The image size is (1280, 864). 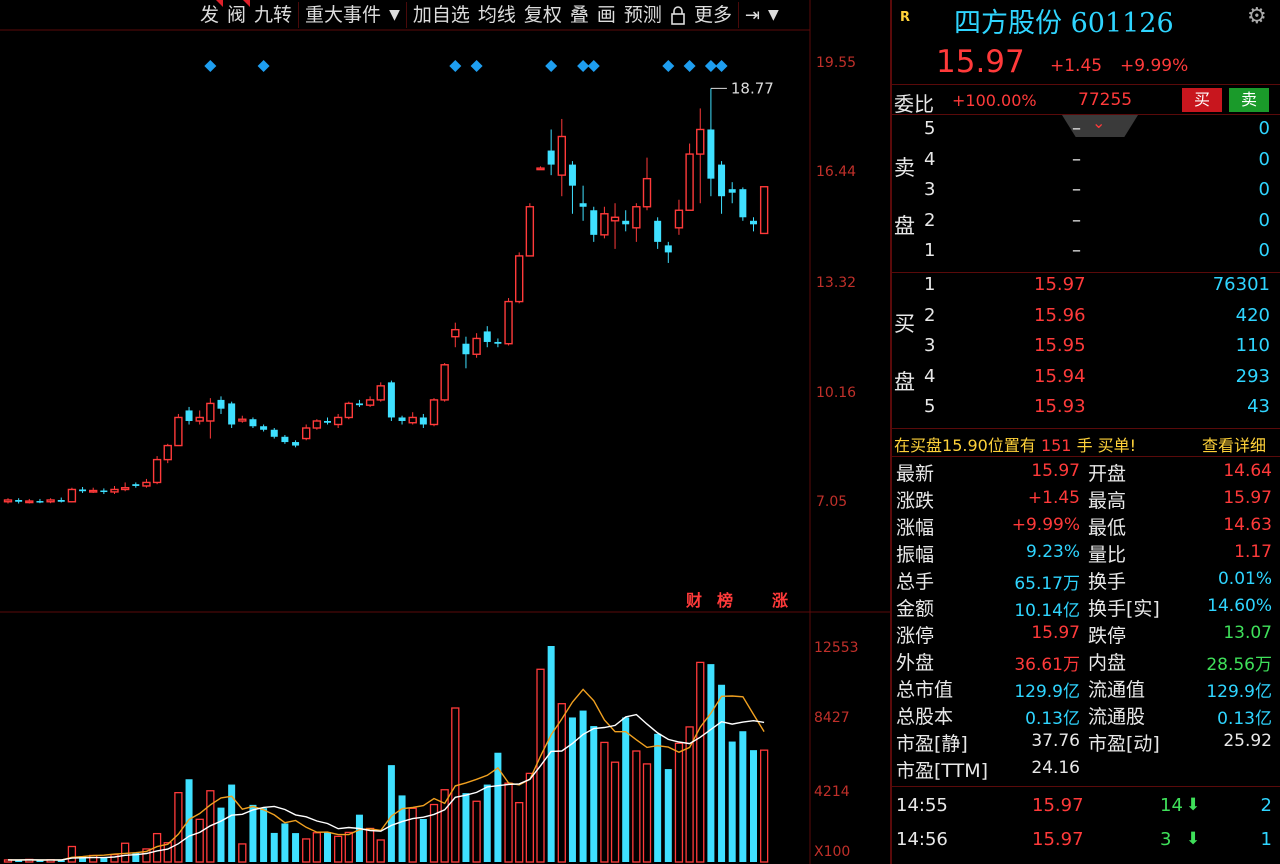 What do you see at coordinates (678, 15) in the screenshot?
I see `lock-icon` at bounding box center [678, 15].